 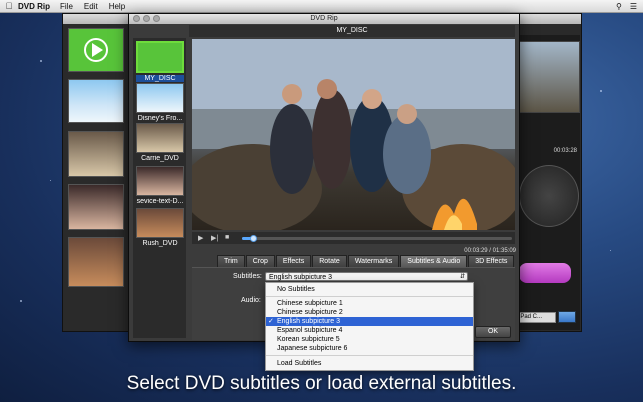 I want to click on playback-controls: ▶ ▶| ■, so click(x=353, y=238).